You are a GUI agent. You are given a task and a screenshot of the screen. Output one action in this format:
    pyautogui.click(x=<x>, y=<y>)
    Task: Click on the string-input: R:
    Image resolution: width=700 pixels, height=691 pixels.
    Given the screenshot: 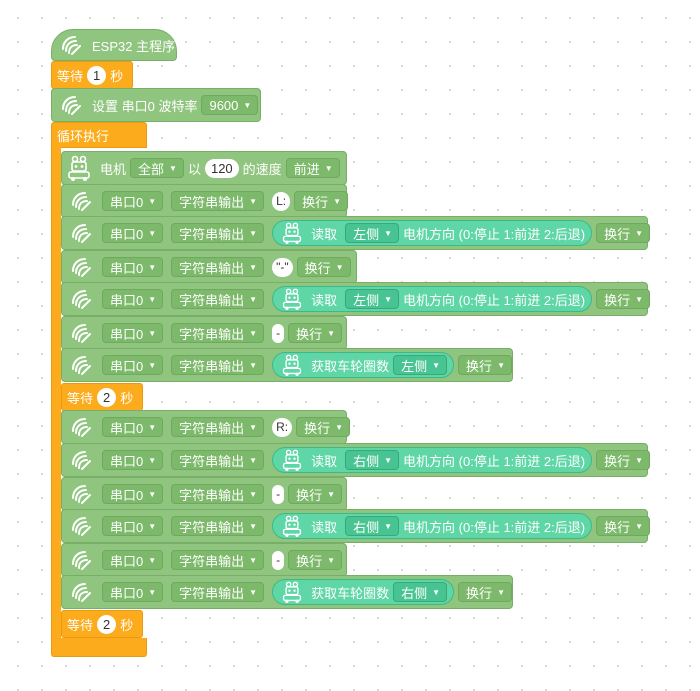 What is the action you would take?
    pyautogui.click(x=282, y=427)
    